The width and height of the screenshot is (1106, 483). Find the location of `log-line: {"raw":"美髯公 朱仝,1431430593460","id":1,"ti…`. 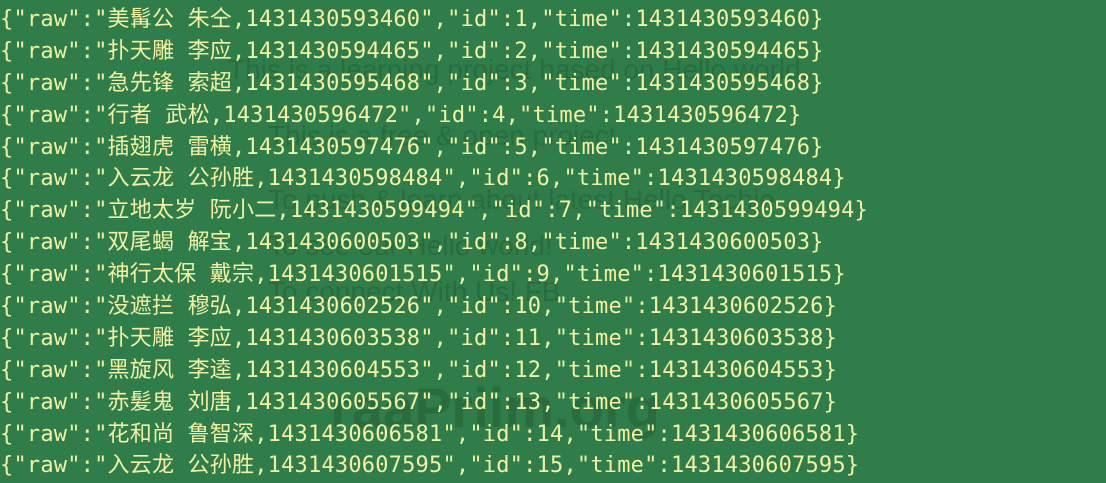

log-line: {"raw":"美髯公 朱仝,1431430593460","id":1,"ti… is located at coordinates (412, 19).